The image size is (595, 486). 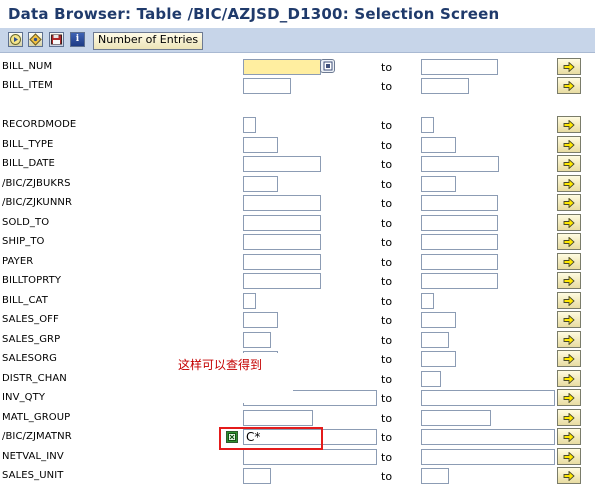 What do you see at coordinates (77, 39) in the screenshot?
I see `info-icon: i` at bounding box center [77, 39].